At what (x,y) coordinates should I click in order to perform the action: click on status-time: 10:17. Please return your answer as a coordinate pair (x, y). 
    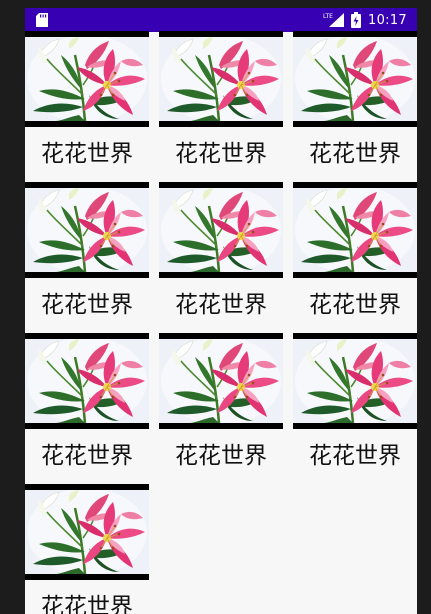
    Looking at the image, I should click on (387, 20).